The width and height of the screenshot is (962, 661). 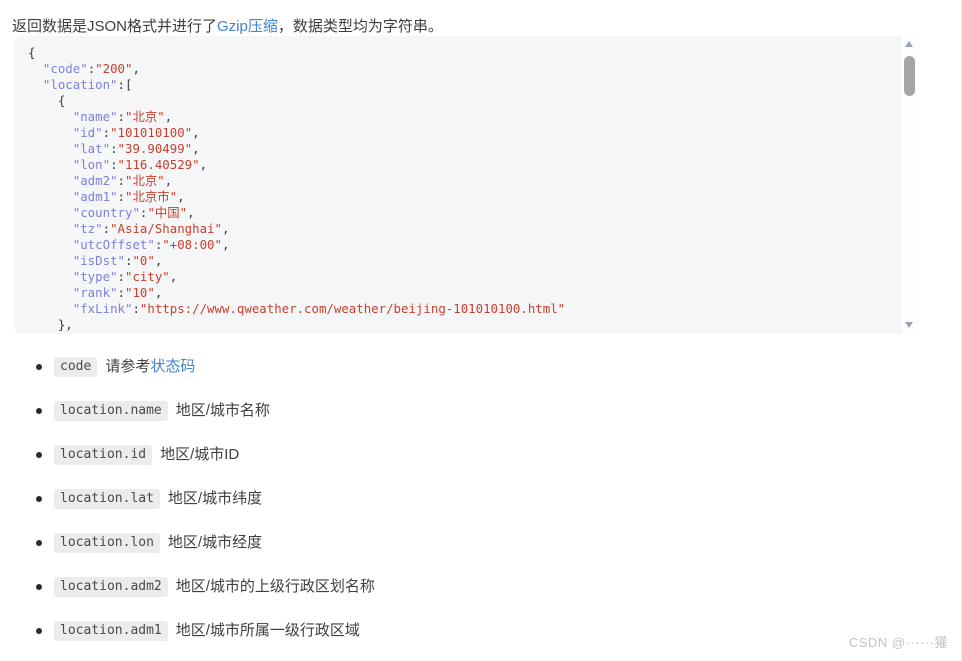 What do you see at coordinates (87, 132) in the screenshot?
I see `code-token-key: "id"` at bounding box center [87, 132].